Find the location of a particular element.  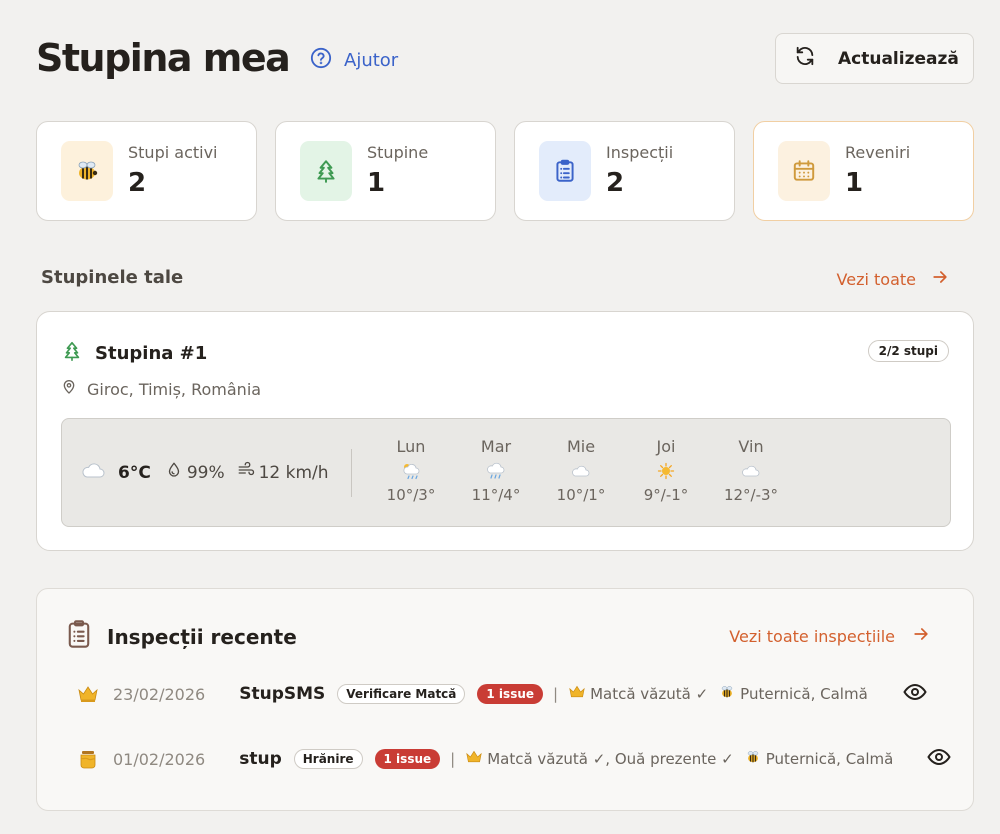

cloud-rain-icon is located at coordinates (496, 471).